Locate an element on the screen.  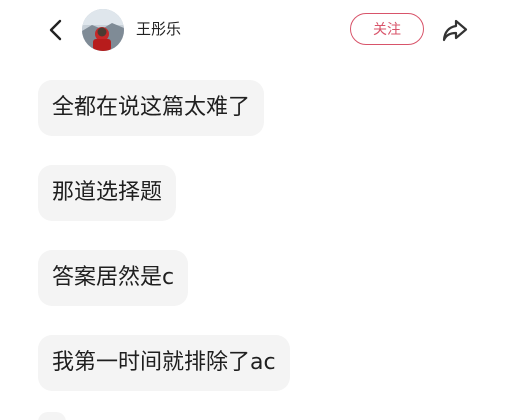
back-button is located at coordinates (56, 30).